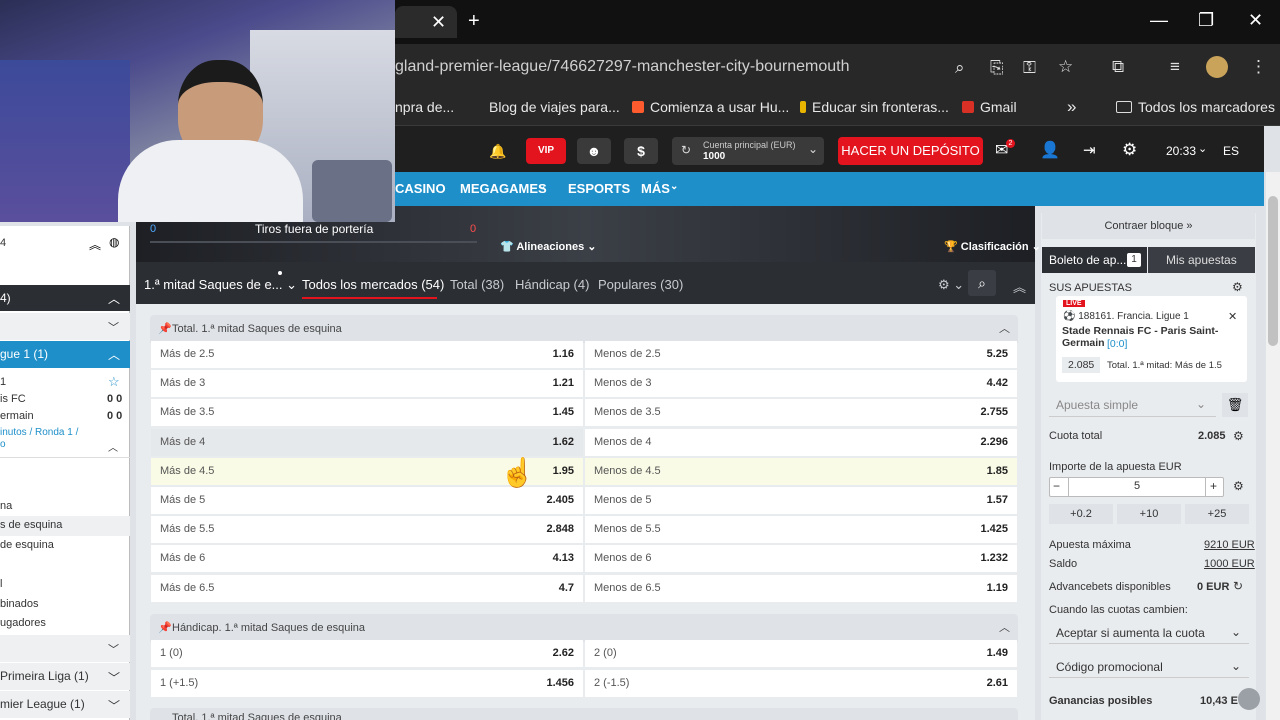  Describe the element at coordinates (1019, 286) in the screenshot. I see `collapse-all-icon: ︽` at that location.